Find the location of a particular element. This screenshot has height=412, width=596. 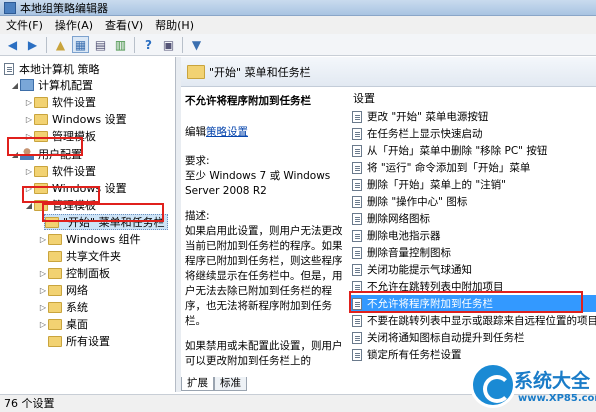

tree-node-user-software-settings: ▷ 软件设置 is located at coordinates (60, 171).